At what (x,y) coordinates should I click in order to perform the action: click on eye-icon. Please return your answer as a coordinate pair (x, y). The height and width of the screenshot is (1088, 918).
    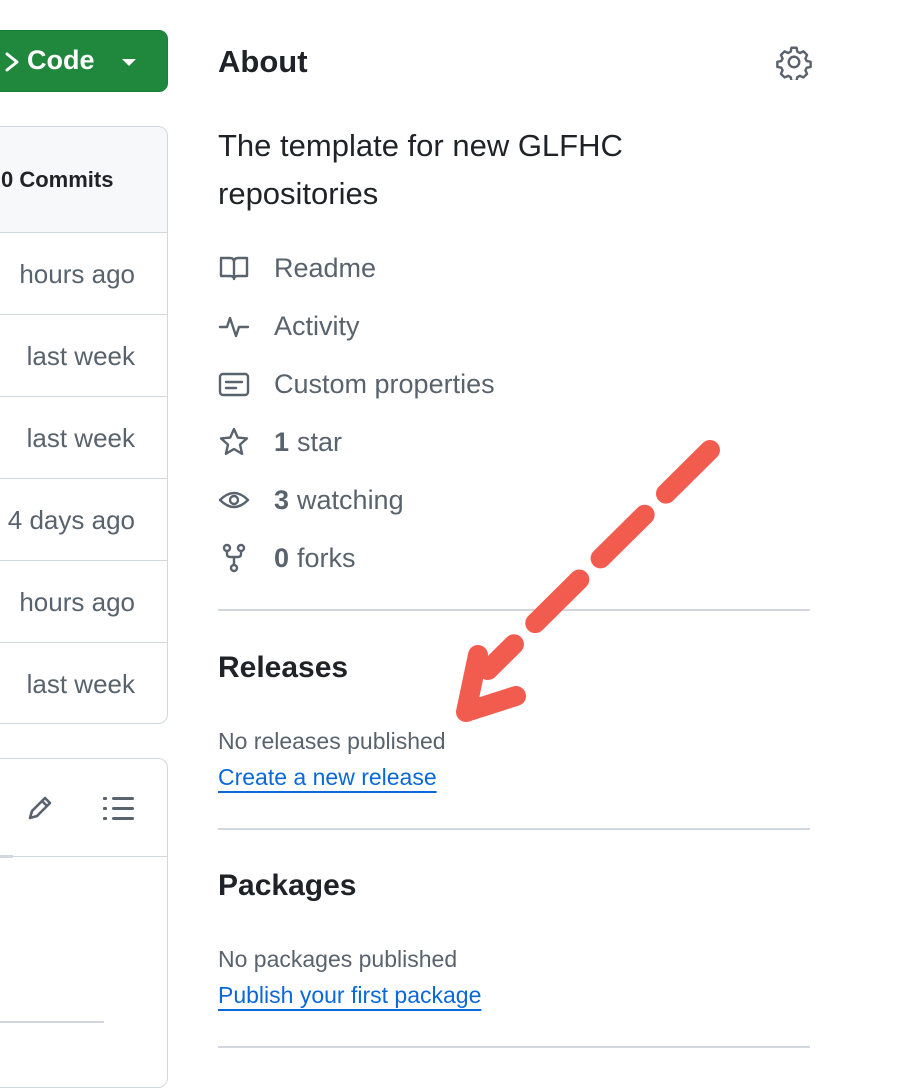
    Looking at the image, I should click on (234, 500).